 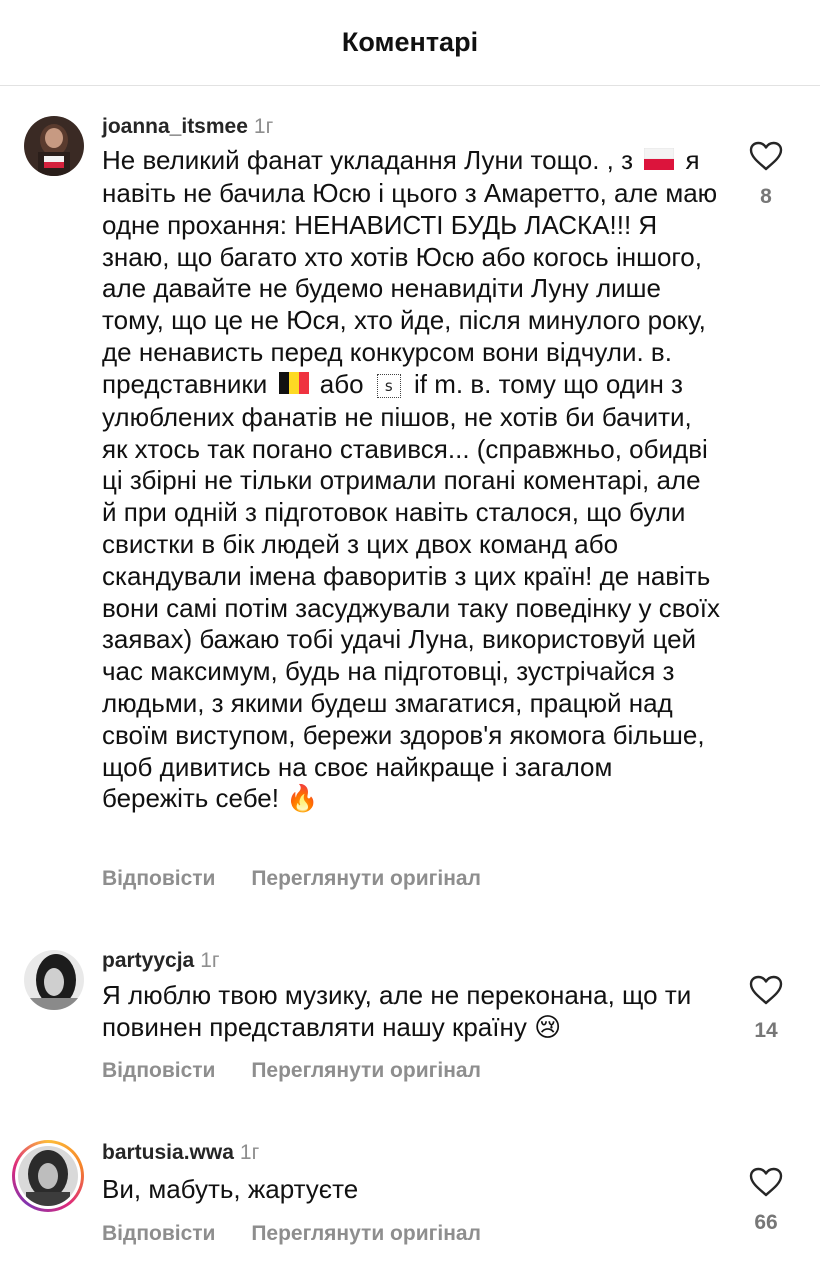 I want to click on avatar-story-ring, so click(x=48, y=1176).